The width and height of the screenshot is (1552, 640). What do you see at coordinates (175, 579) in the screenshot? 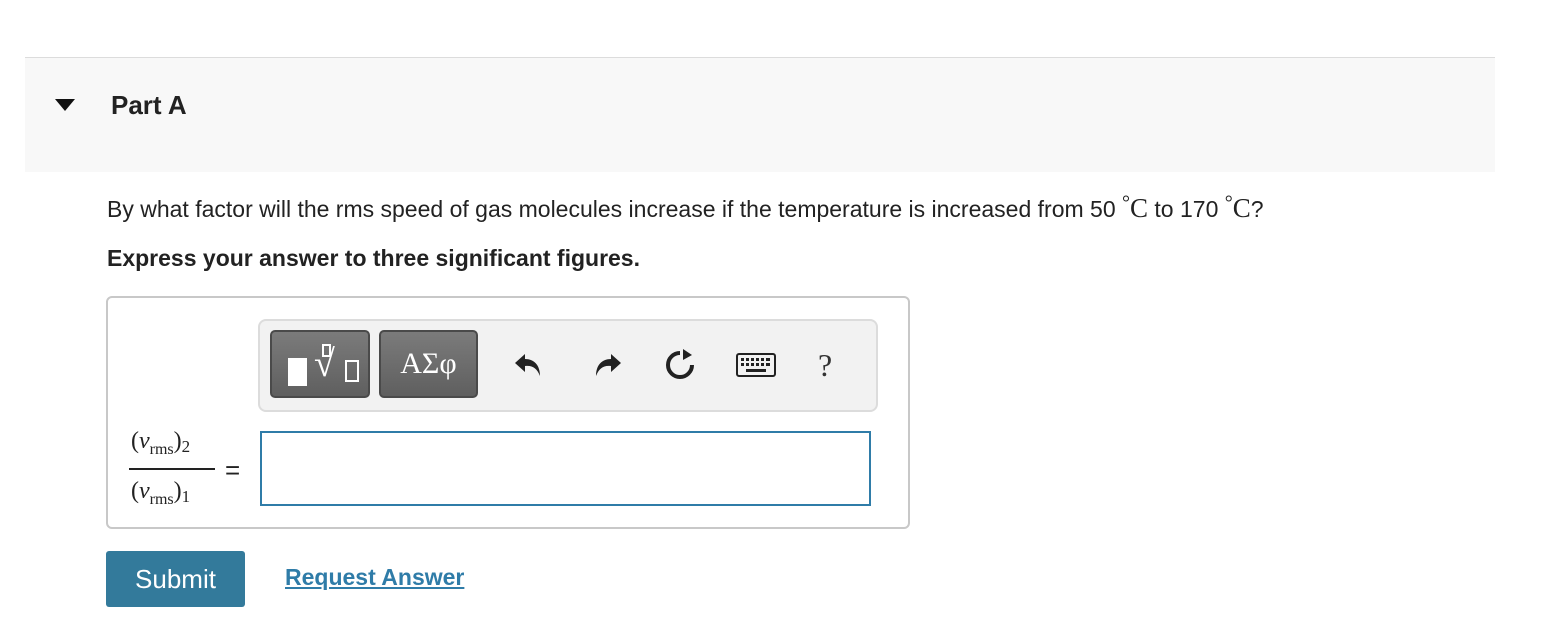
I see `submit-button: Submit` at bounding box center [175, 579].